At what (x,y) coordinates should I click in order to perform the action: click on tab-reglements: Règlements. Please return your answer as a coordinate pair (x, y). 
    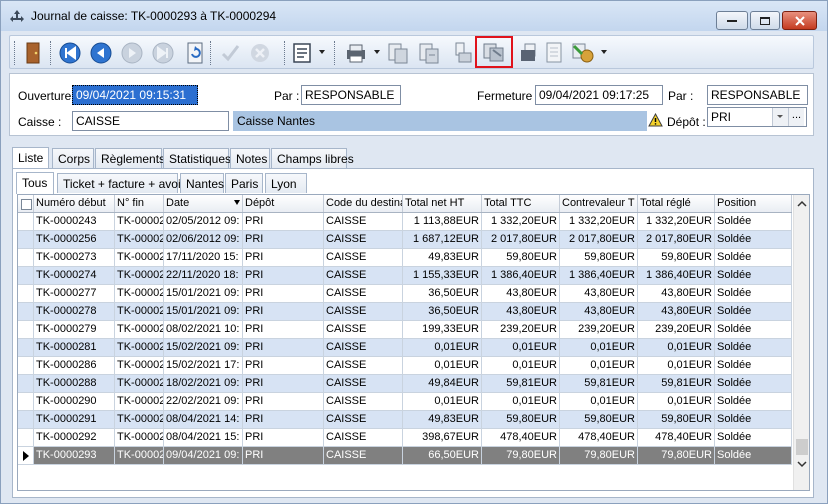
    Looking at the image, I should click on (130, 158).